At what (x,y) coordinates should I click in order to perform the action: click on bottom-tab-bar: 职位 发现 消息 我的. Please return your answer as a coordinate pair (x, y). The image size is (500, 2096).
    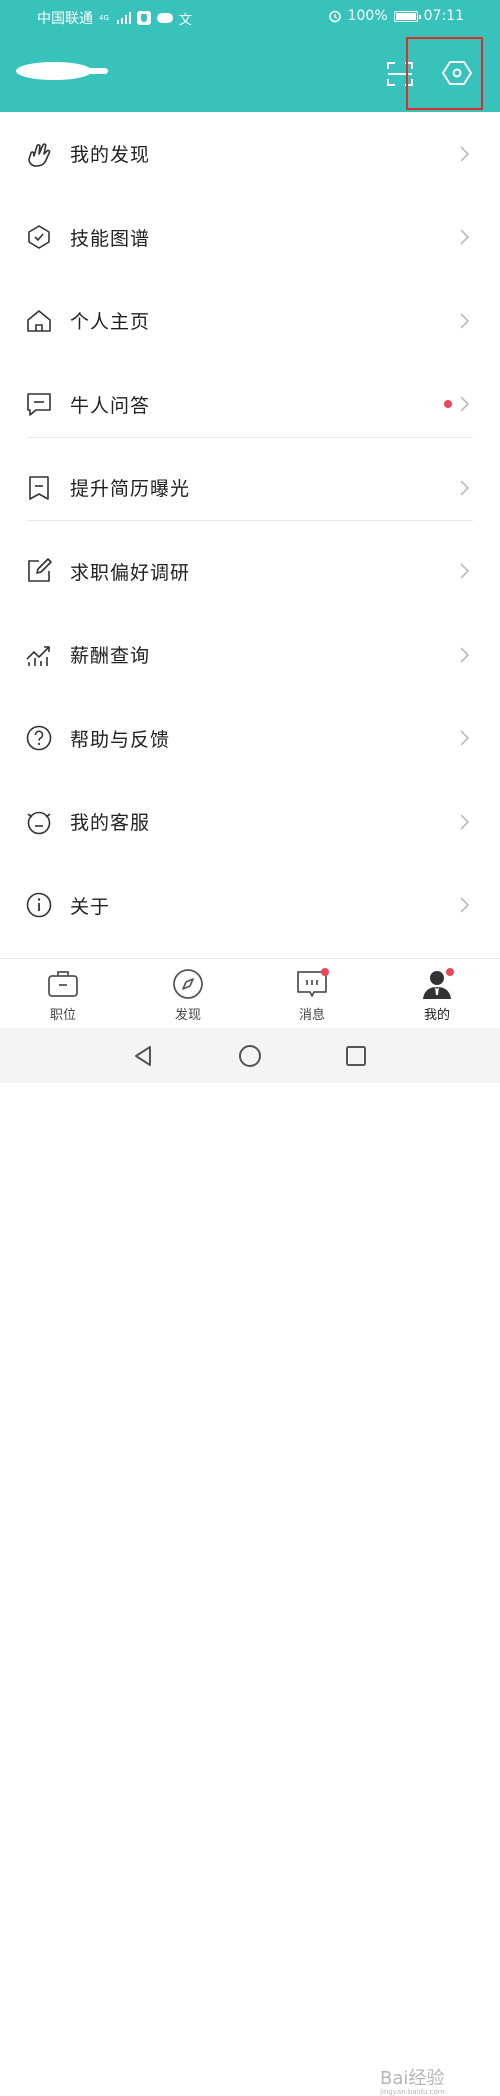
    Looking at the image, I should click on (250, 993).